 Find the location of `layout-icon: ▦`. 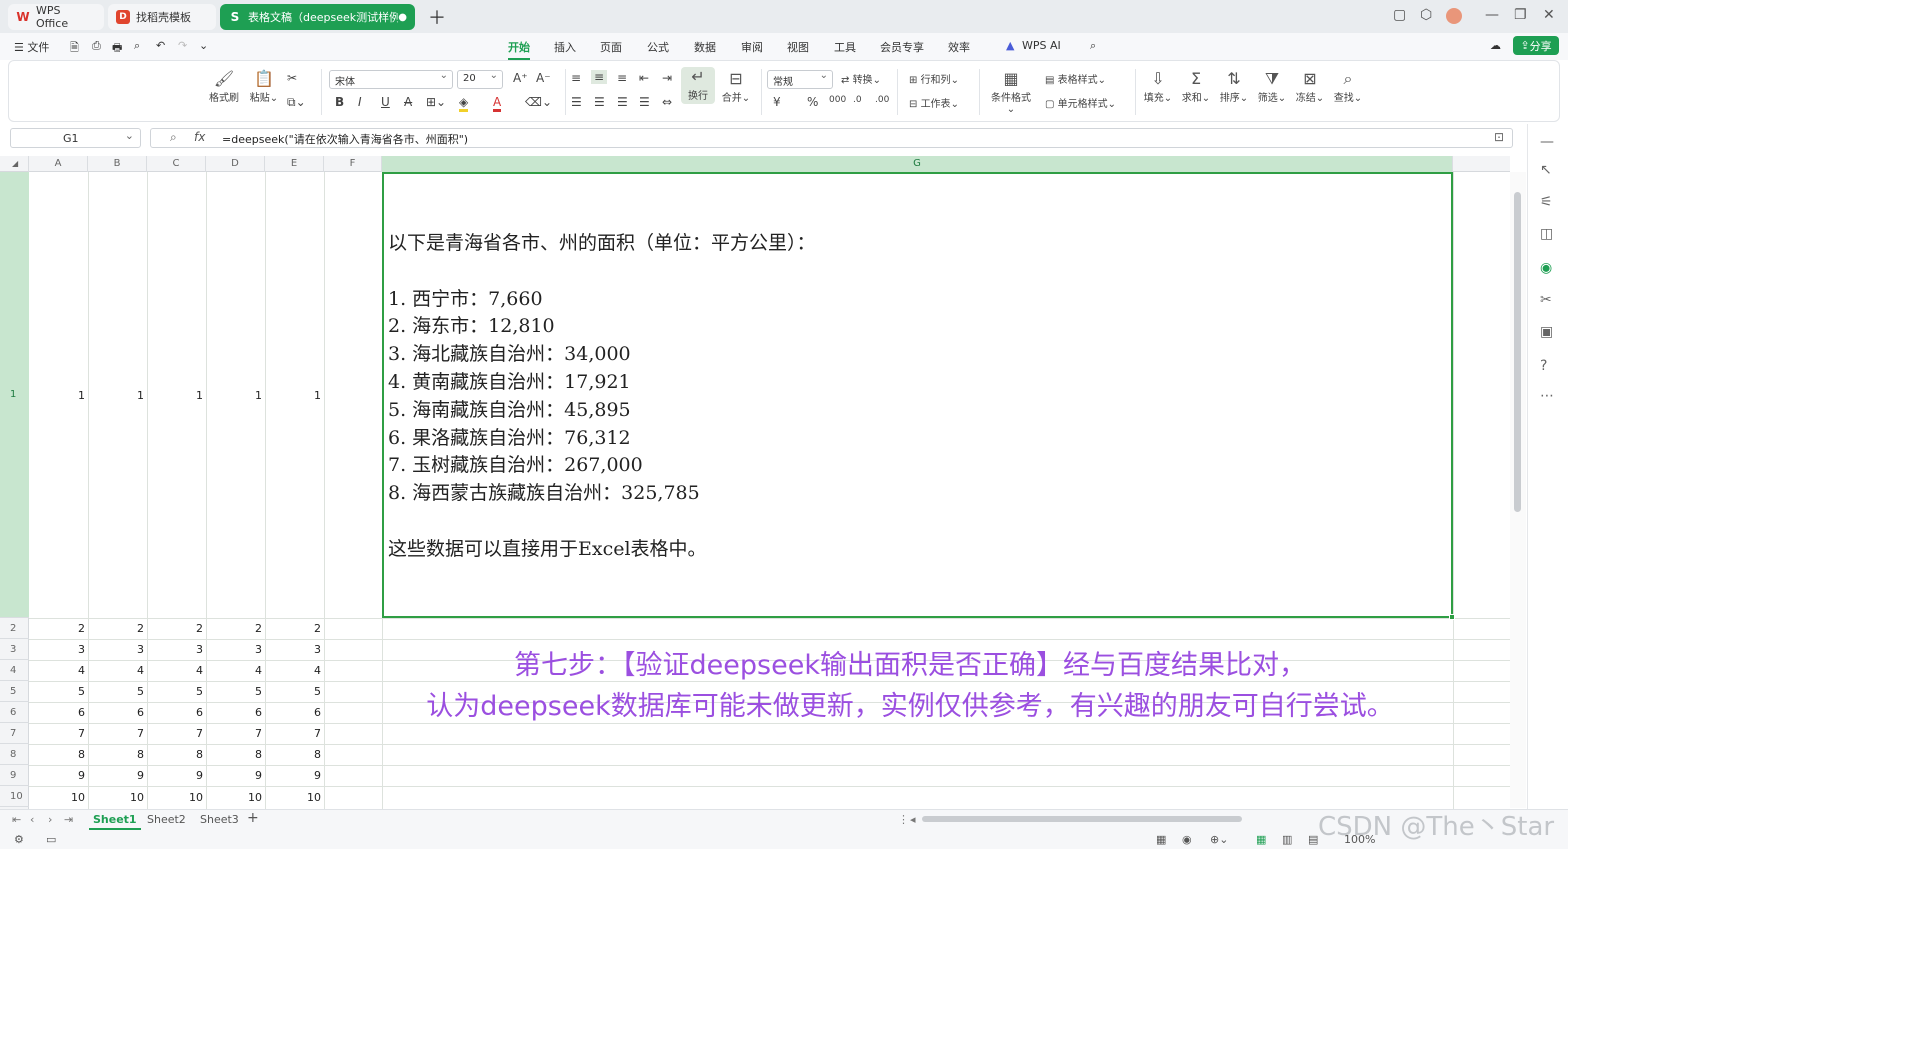

layout-icon: ▦ is located at coordinates (1161, 839).